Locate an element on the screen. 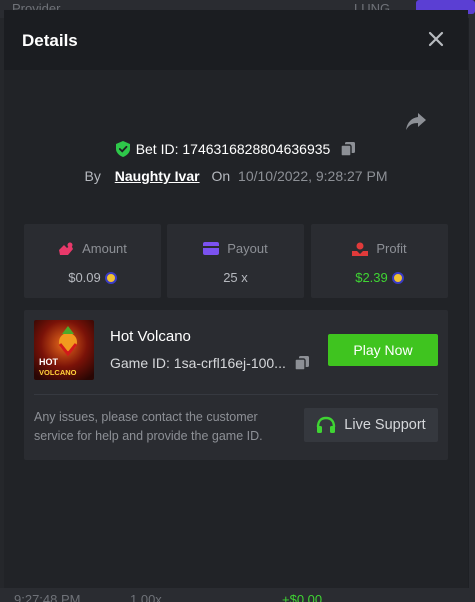 The width and height of the screenshot is (475, 602). play-now-button: Play Now is located at coordinates (383, 350).